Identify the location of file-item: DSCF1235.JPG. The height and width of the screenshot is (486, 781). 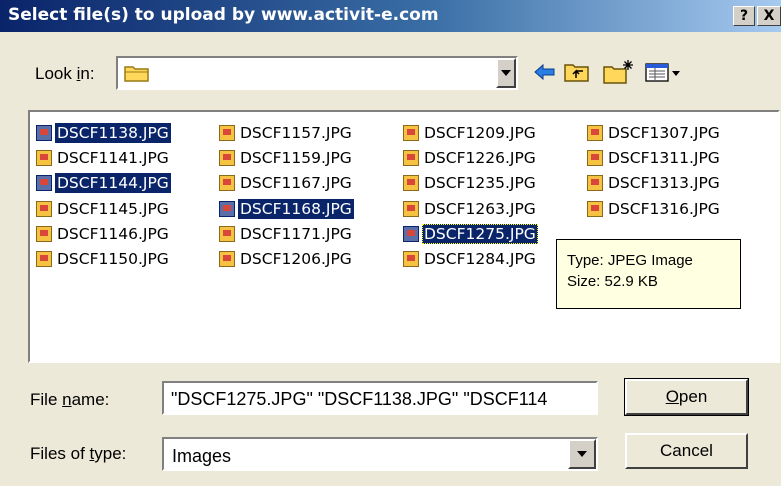
(470, 183).